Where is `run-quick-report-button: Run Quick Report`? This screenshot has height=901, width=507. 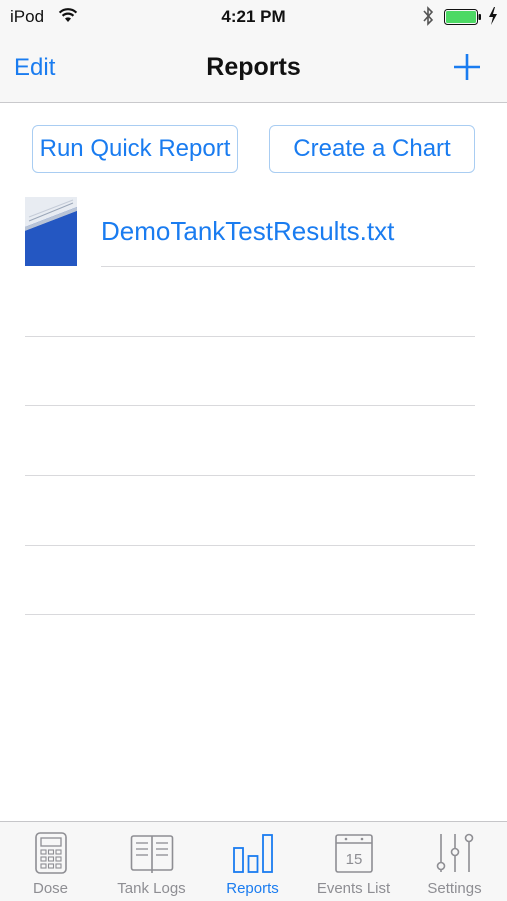 run-quick-report-button: Run Quick Report is located at coordinates (135, 149).